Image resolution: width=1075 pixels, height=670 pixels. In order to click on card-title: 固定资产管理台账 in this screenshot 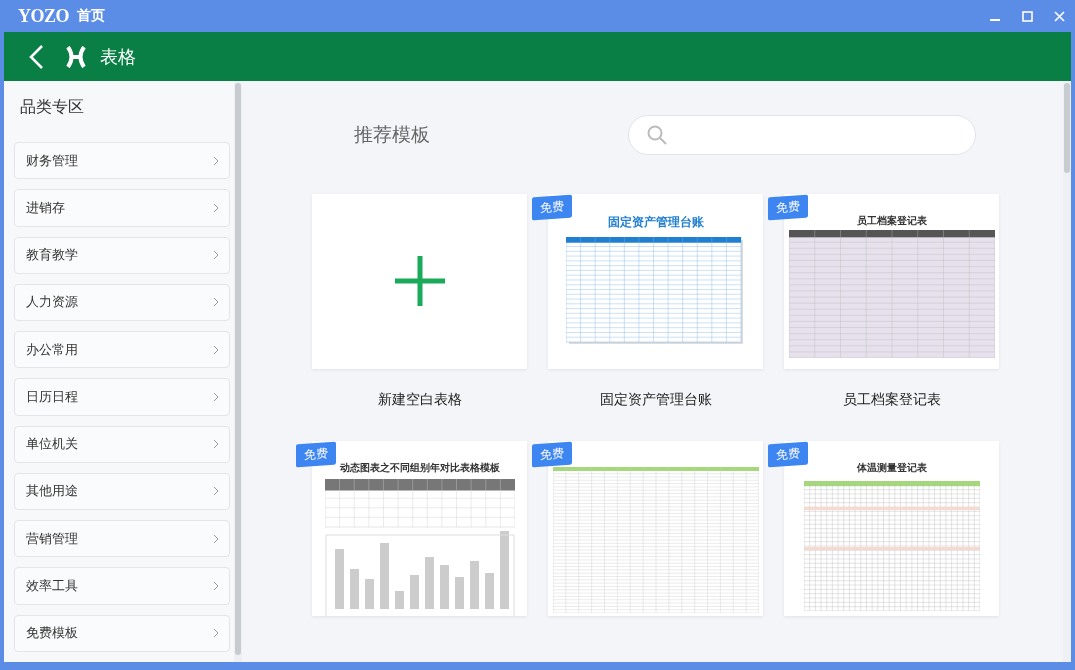, I will do `click(655, 400)`.